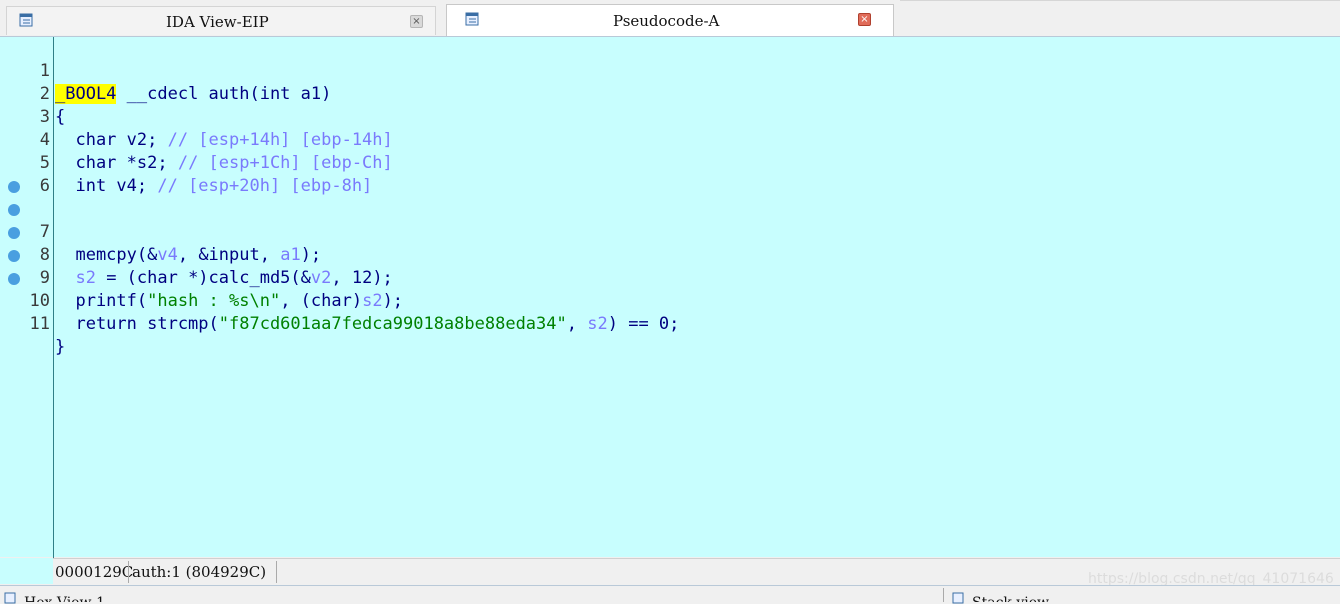  I want to click on code-fragment: , (char), so click(321, 301).